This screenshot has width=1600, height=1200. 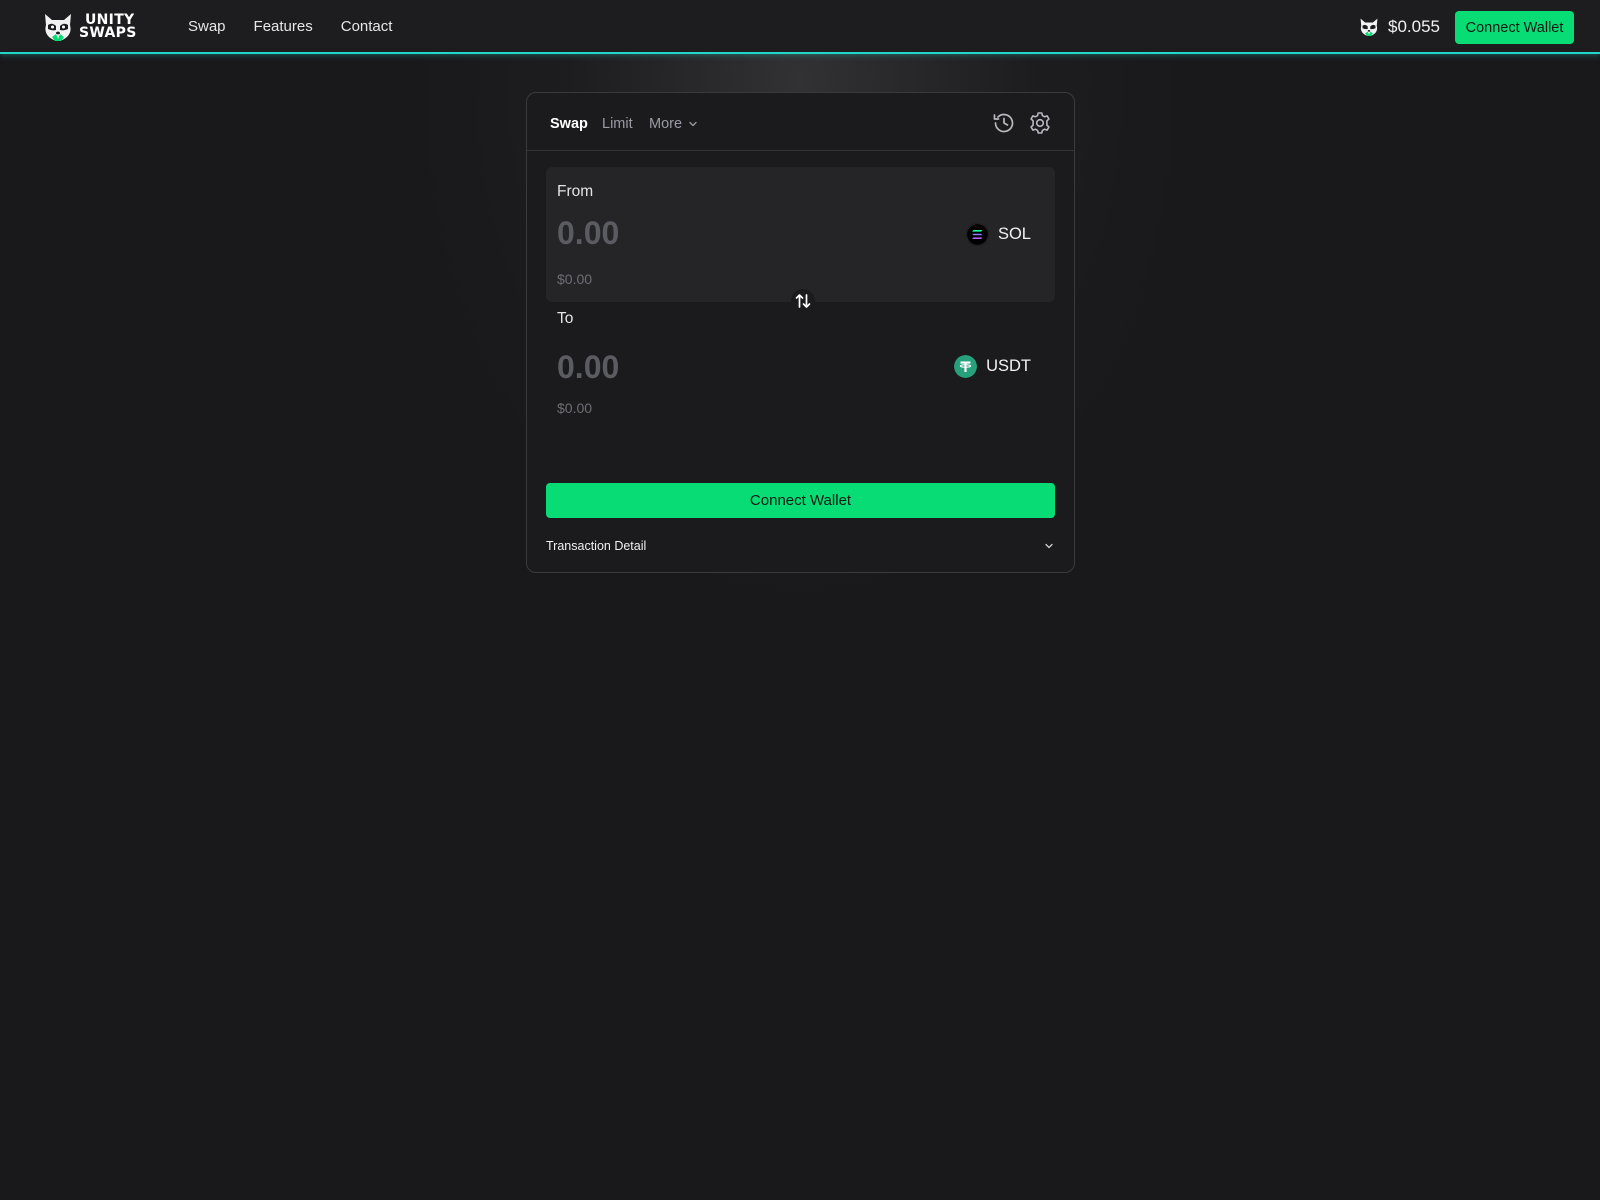 I want to click on token-price: $0.055, so click(x=1414, y=26).